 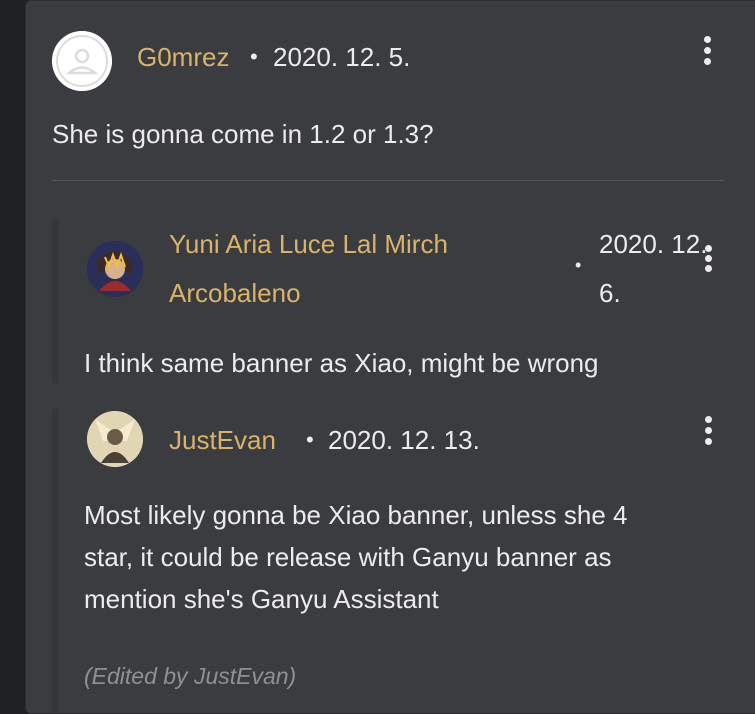 What do you see at coordinates (388, 180) in the screenshot?
I see `divider` at bounding box center [388, 180].